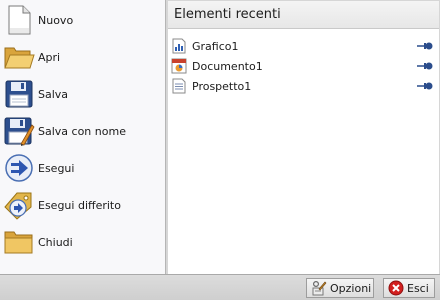  I want to click on deferred-run-command: Esegui differito, so click(83, 205).